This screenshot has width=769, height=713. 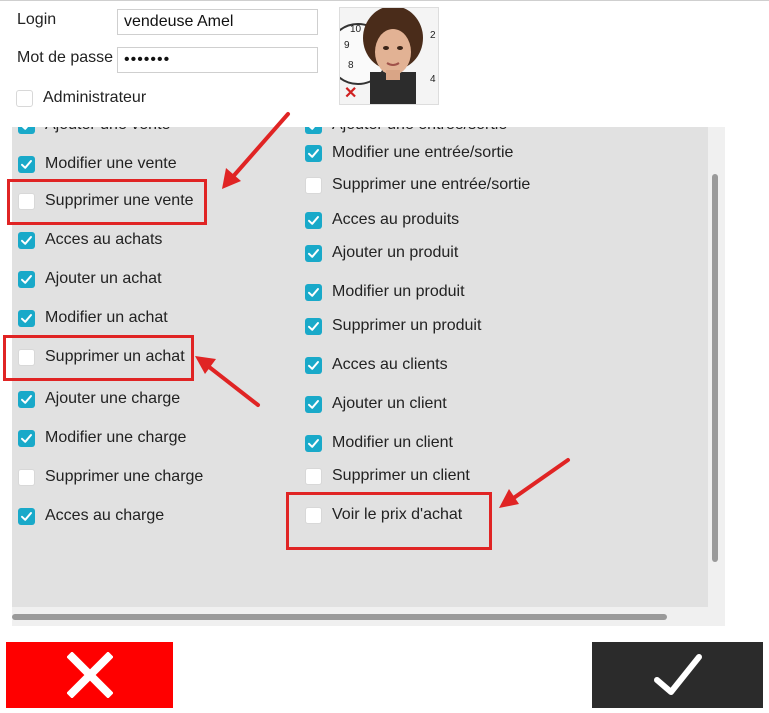 I want to click on cancel-button, so click(x=89, y=675).